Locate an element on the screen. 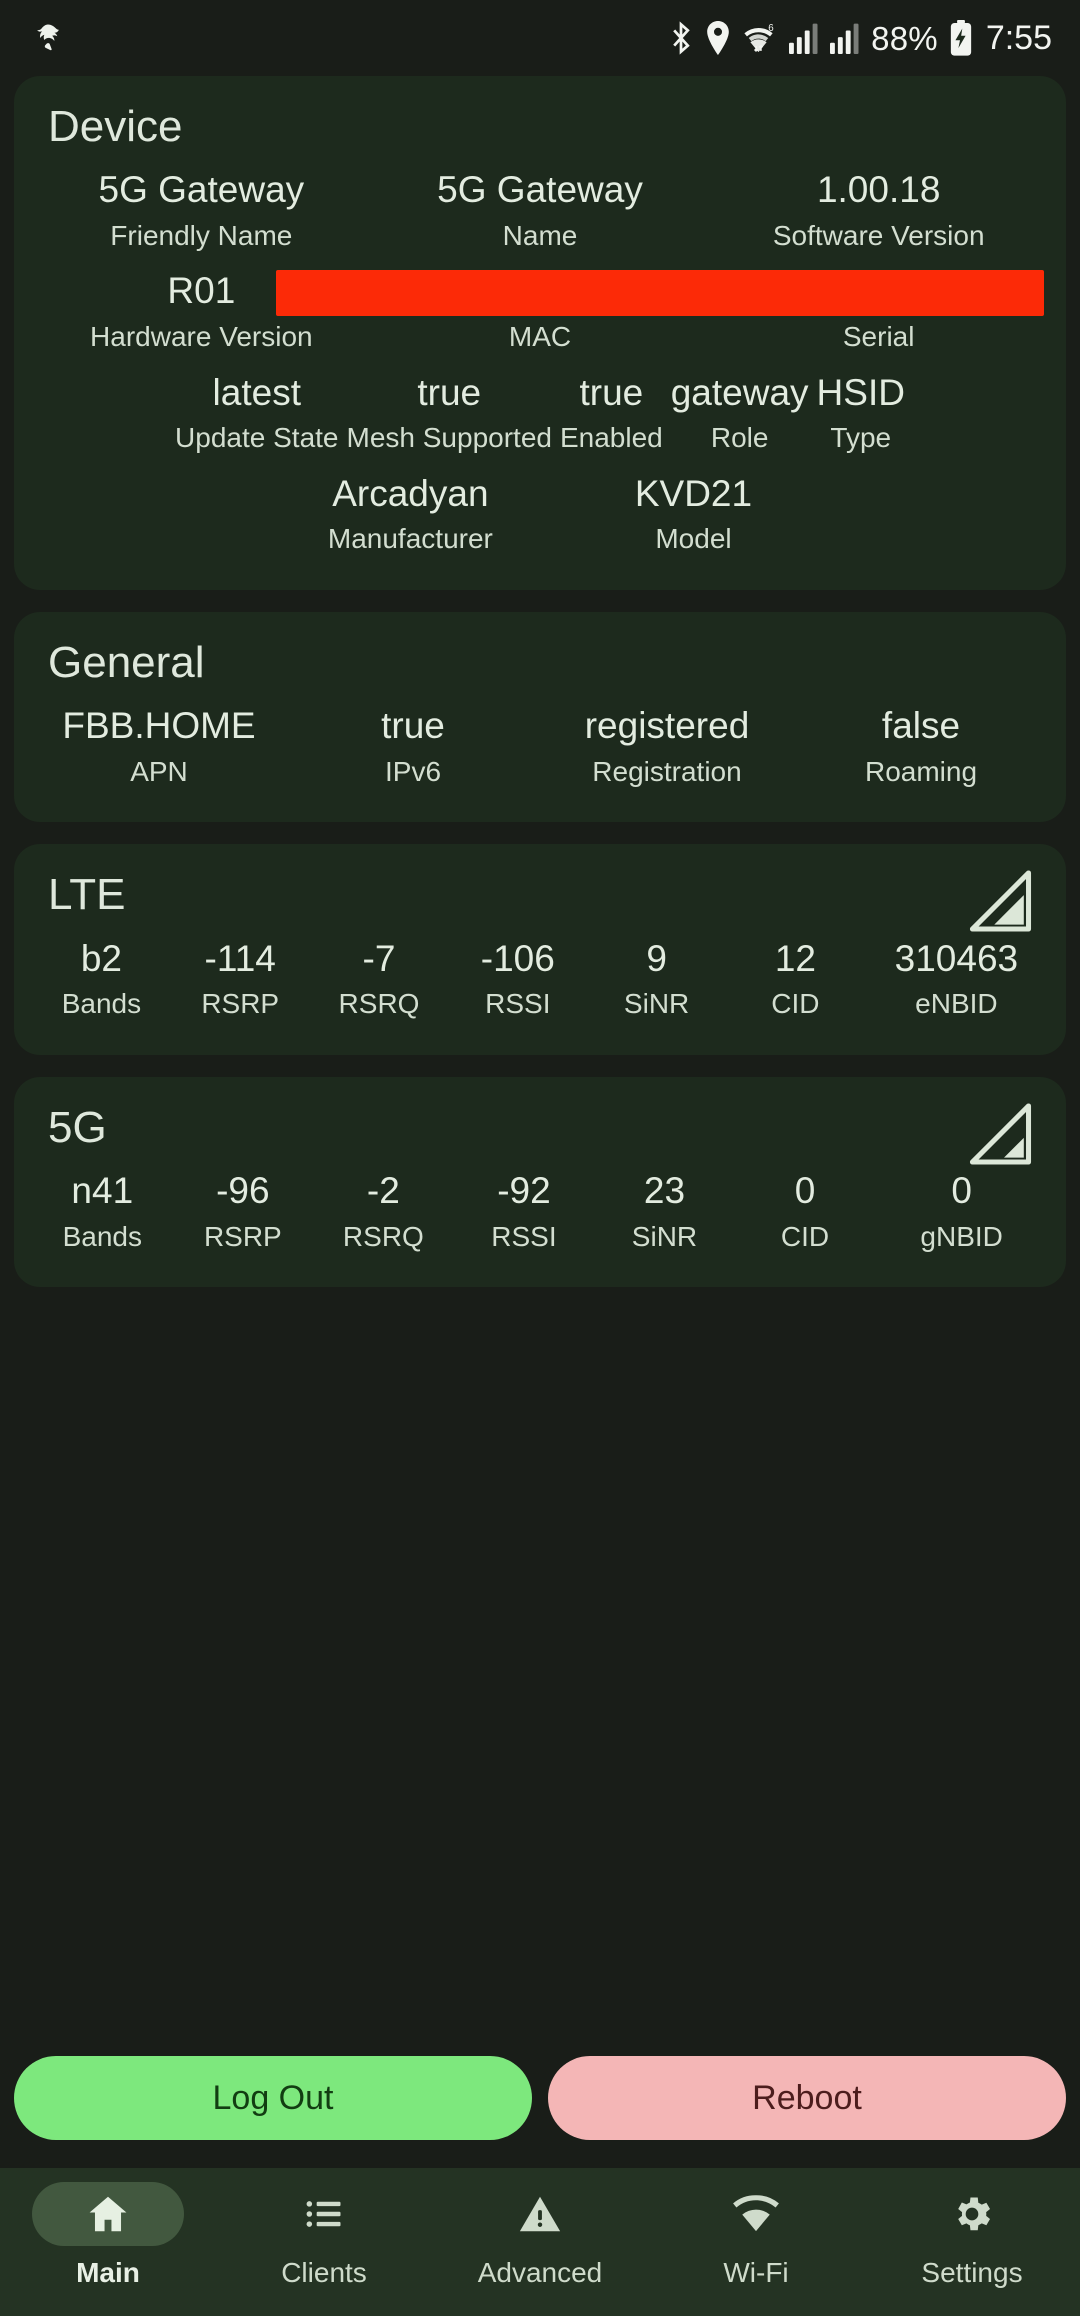 The width and height of the screenshot is (1080, 2316). reboot-button: Reboot is located at coordinates (807, 2098).